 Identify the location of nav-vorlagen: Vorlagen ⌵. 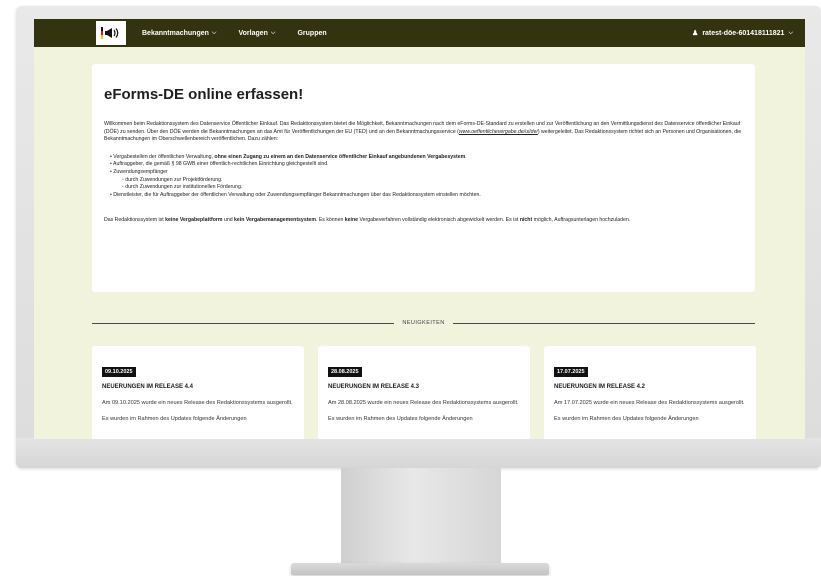
(256, 33).